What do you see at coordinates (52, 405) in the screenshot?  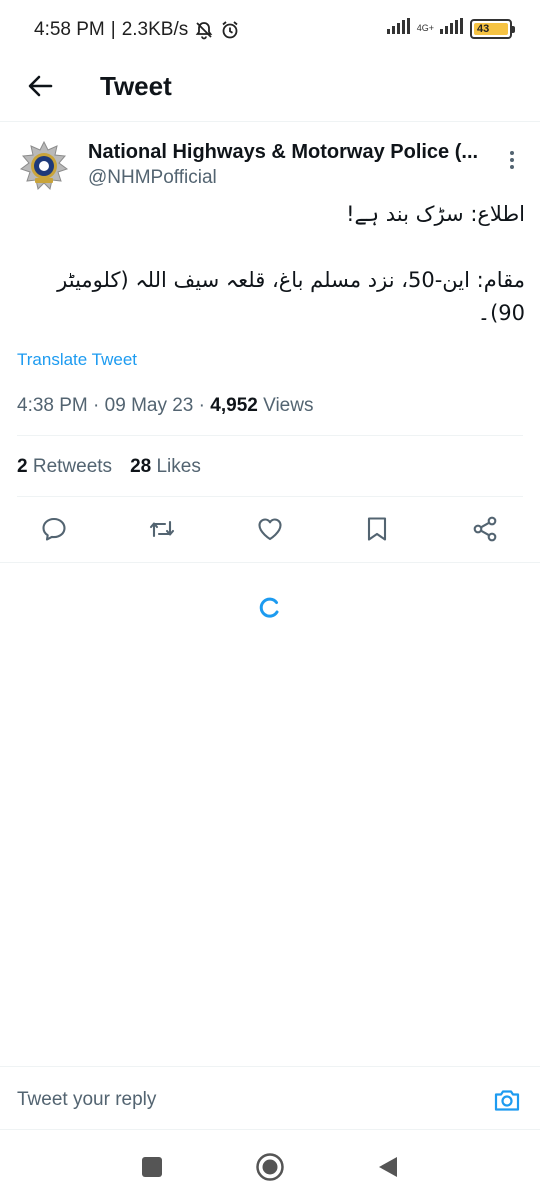 I see `tweet-time: 4:38 PM` at bounding box center [52, 405].